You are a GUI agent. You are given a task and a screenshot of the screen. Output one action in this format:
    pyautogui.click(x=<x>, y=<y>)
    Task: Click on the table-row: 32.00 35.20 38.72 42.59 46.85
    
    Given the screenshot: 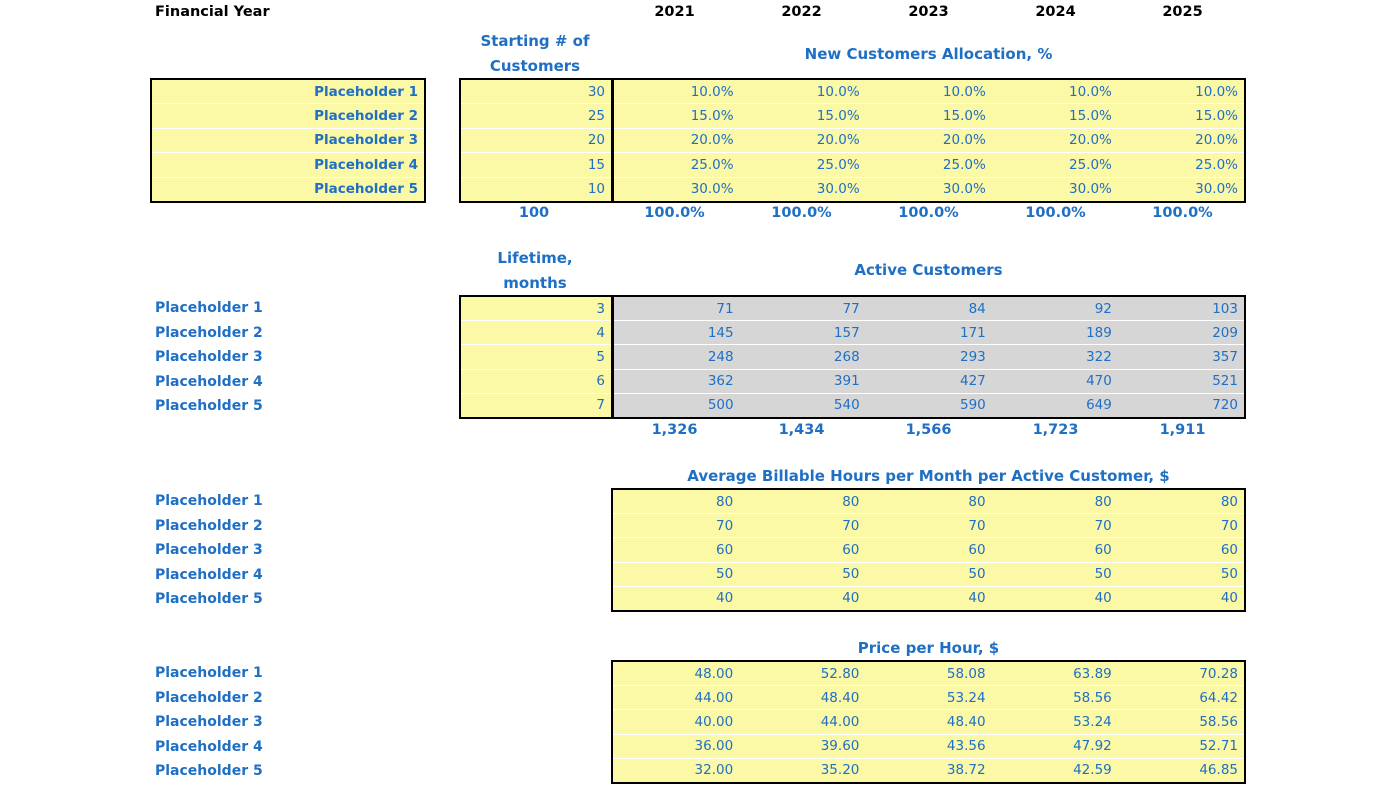 What is the action you would take?
    pyautogui.click(x=928, y=770)
    